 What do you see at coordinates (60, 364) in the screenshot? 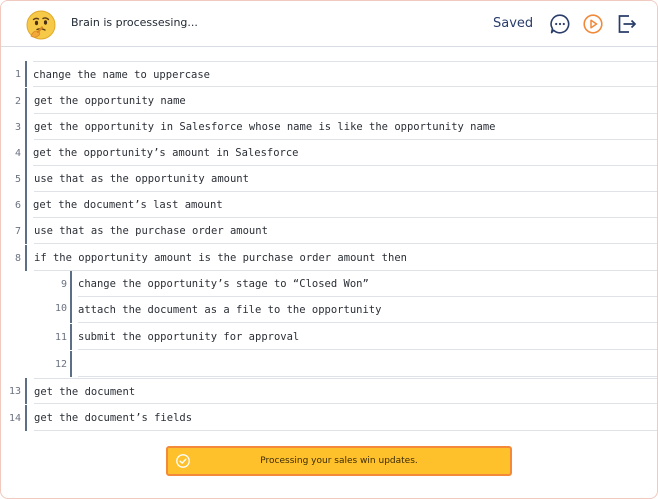
I see `line-number: 12` at bounding box center [60, 364].